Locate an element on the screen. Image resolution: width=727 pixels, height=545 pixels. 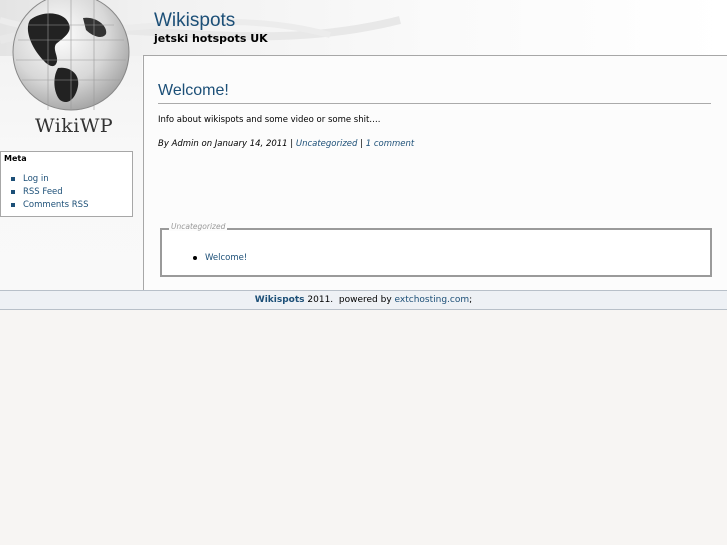
category-list-item: Welcome! is located at coordinates (220, 258).